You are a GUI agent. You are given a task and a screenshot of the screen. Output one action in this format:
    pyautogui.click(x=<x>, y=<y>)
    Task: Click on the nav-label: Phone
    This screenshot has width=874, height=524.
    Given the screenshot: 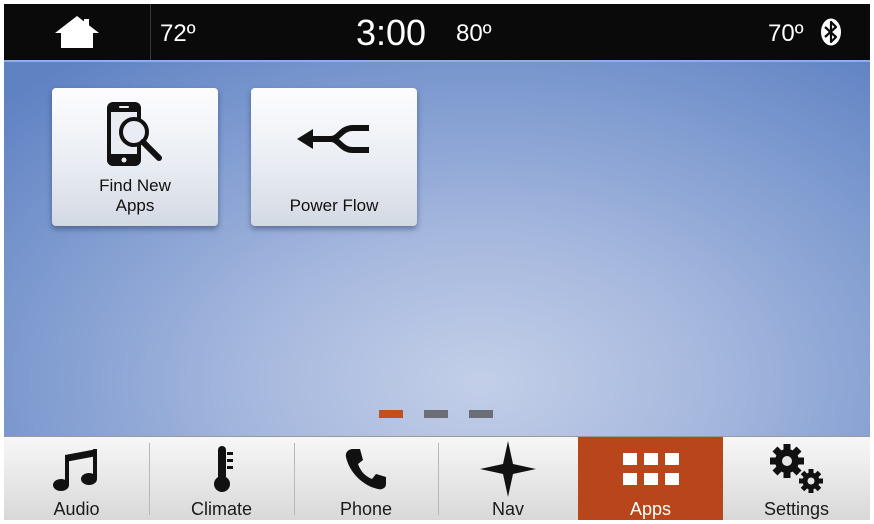 What is the action you would take?
    pyautogui.click(x=366, y=509)
    